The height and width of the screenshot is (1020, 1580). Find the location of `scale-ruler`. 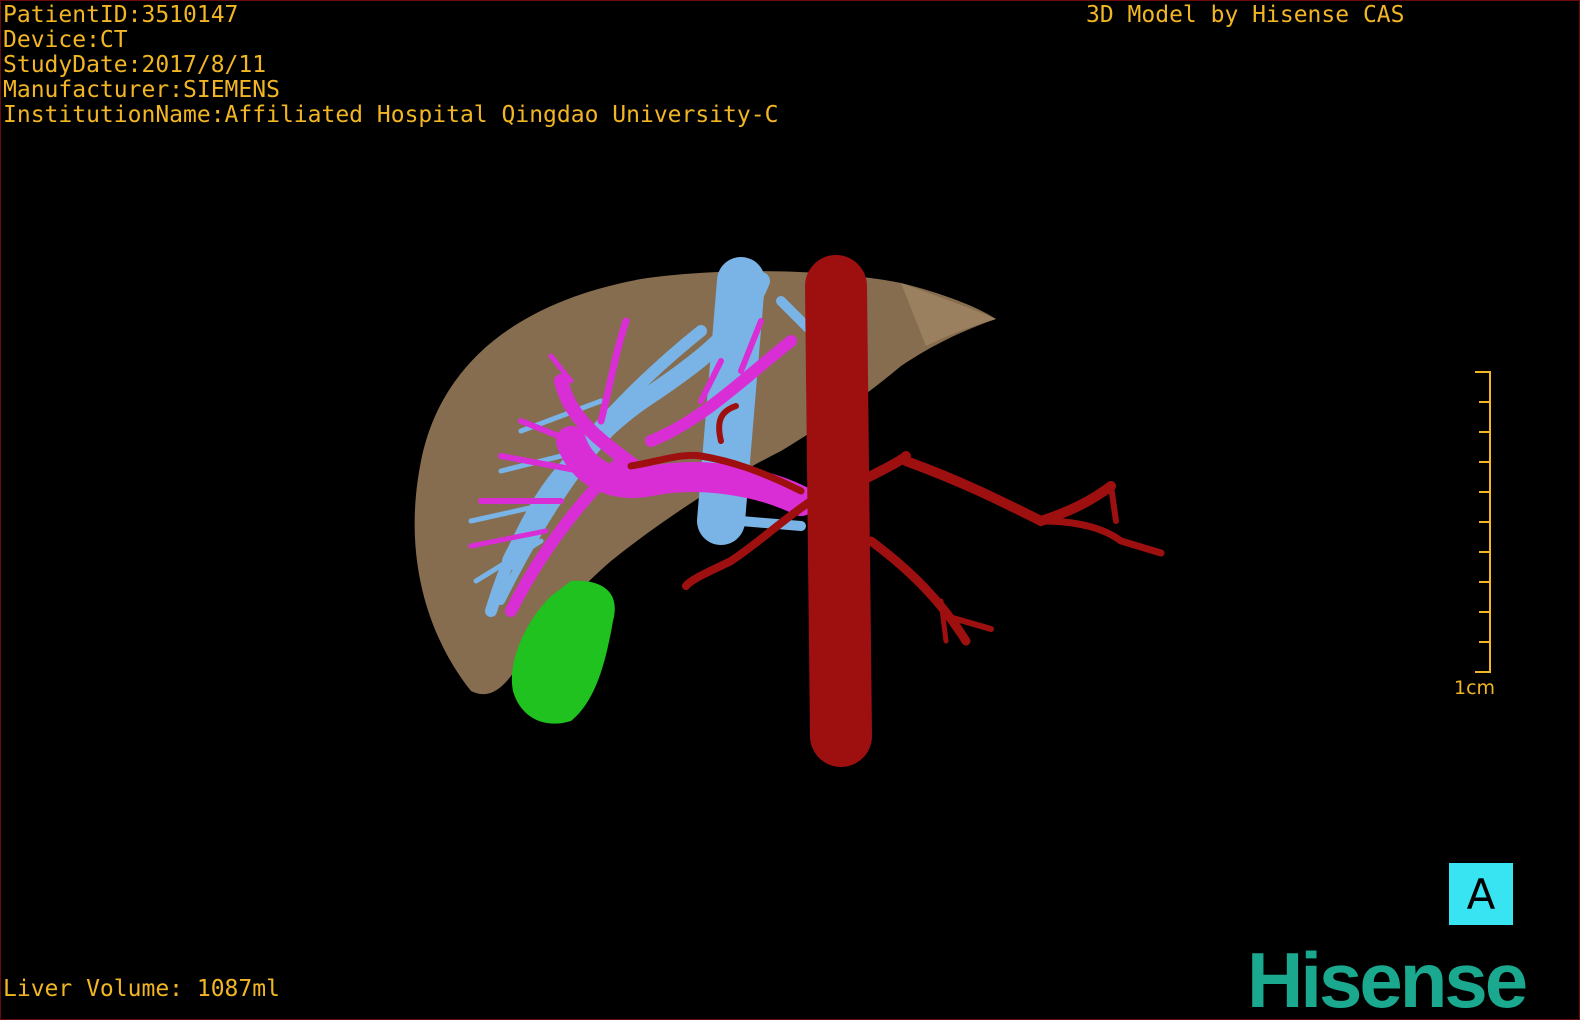

scale-ruler is located at coordinates (1483, 522).